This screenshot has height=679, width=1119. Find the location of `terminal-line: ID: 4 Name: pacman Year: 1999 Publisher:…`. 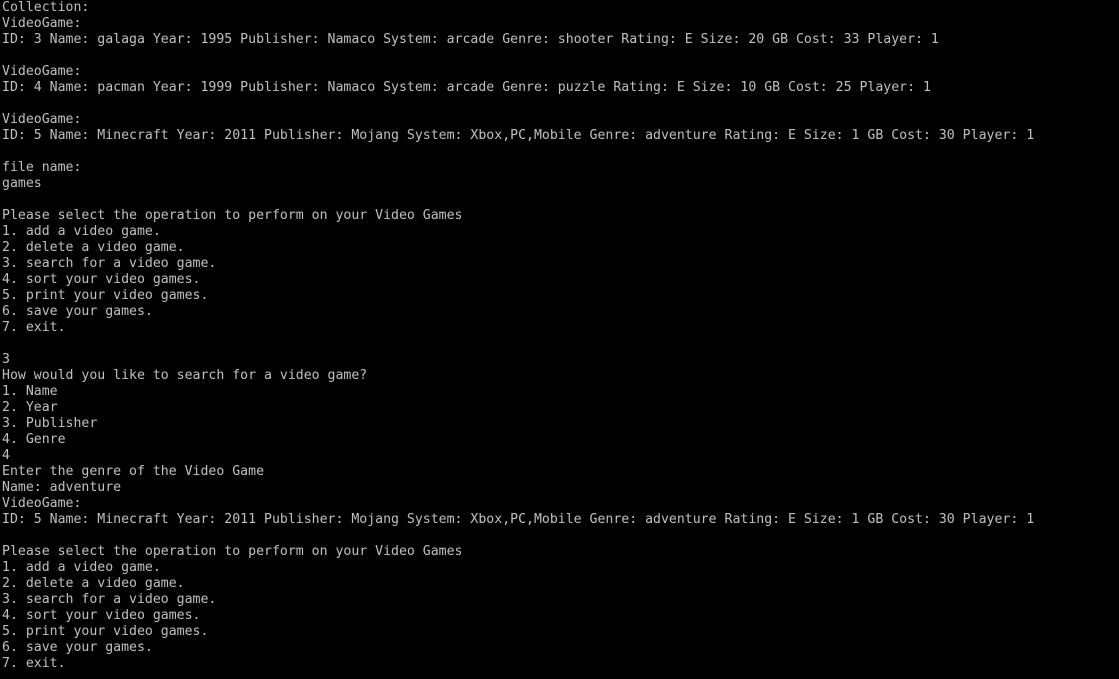

terminal-line: ID: 4 Name: pacman Year: 1999 Publisher:… is located at coordinates (466, 87).